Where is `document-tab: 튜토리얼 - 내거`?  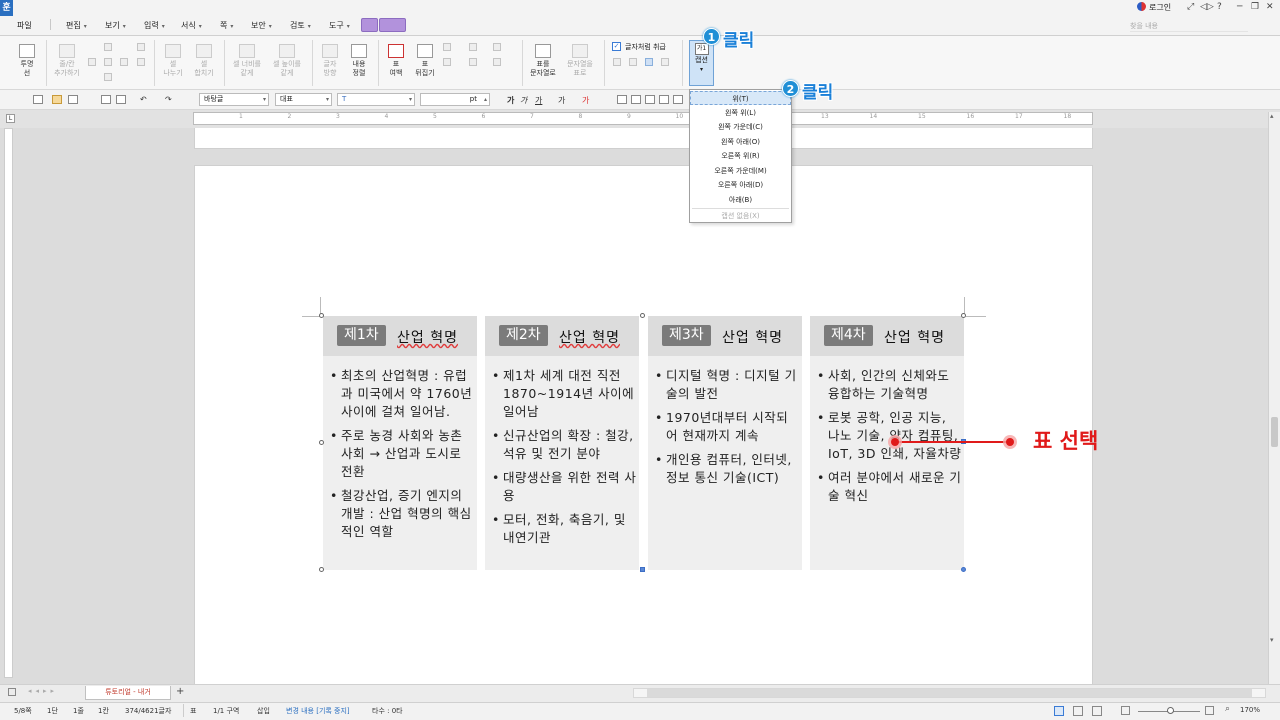
document-tab: 튜토리얼 - 내거 is located at coordinates (128, 693).